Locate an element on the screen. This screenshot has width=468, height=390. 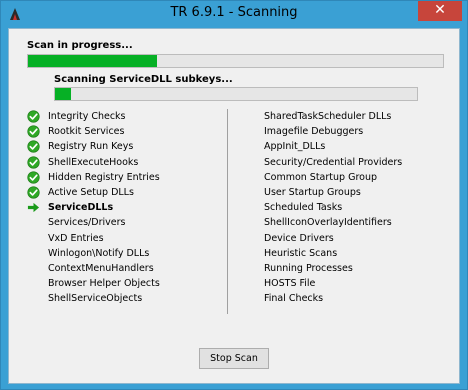
check-item-label: AppInit_DLLs is located at coordinates (295, 147).